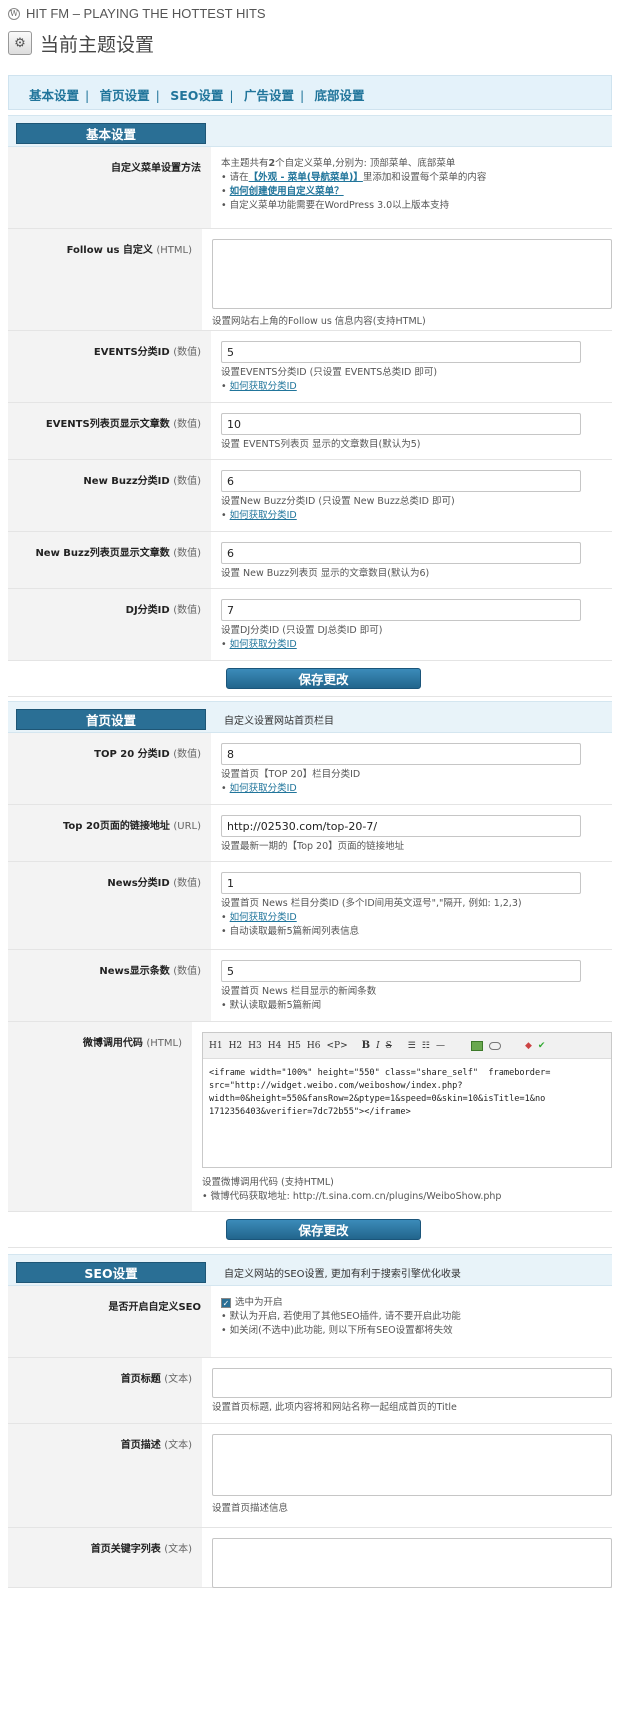  I want to click on news-id-input: 1, so click(401, 883).